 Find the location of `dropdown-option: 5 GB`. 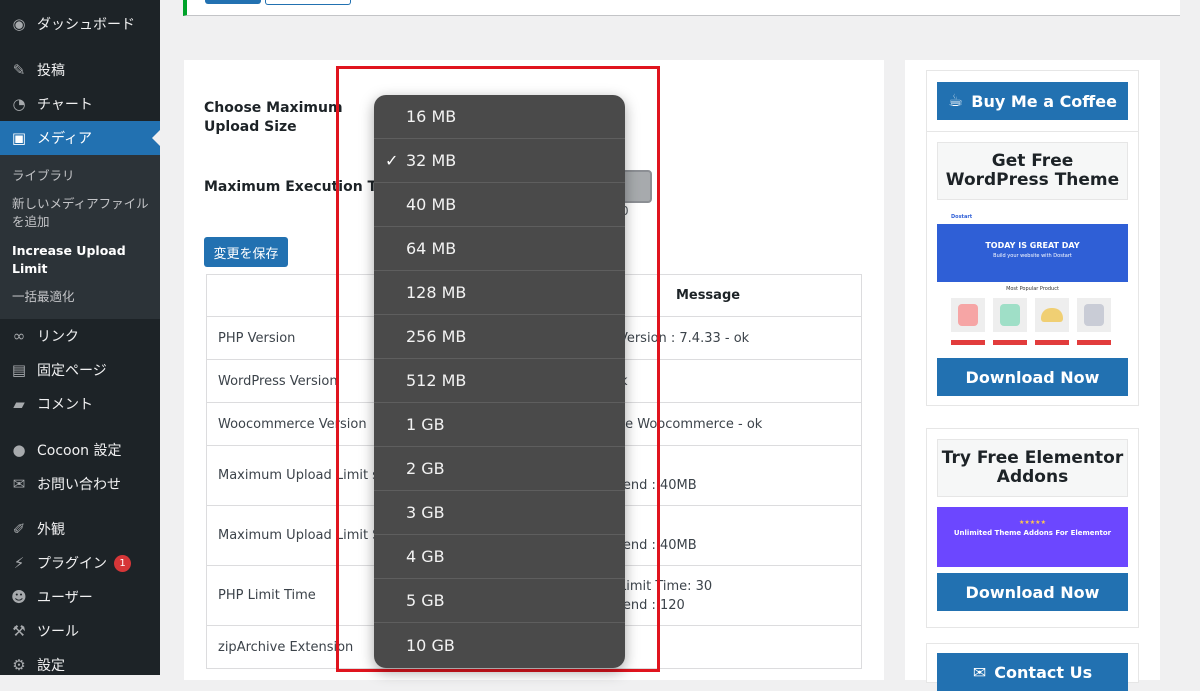

dropdown-option: 5 GB is located at coordinates (499, 601).